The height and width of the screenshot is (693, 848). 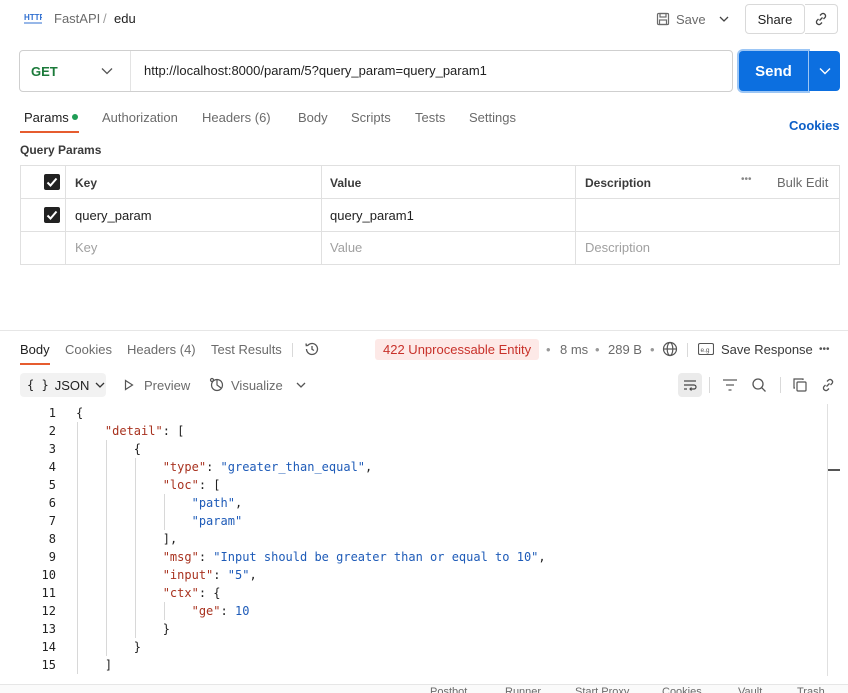 I want to click on send-button: Send, so click(x=773, y=71).